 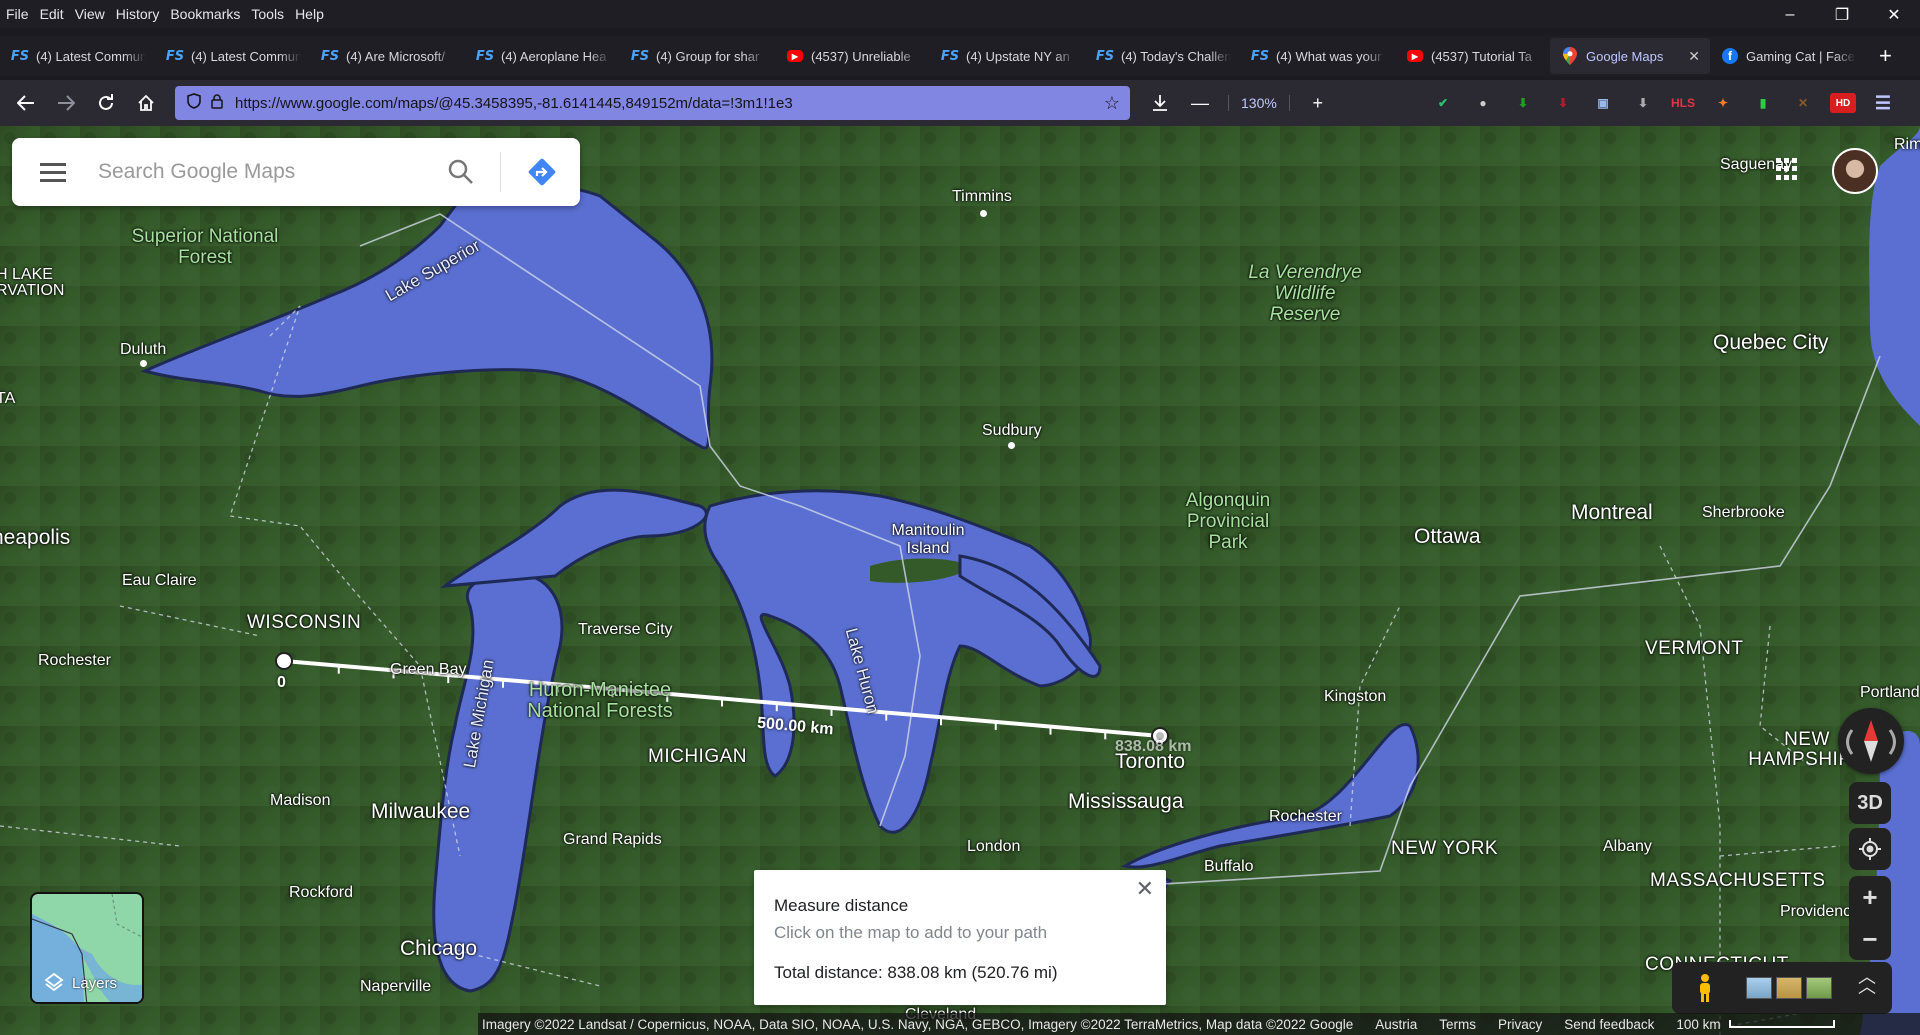 I want to click on zoom-in-button: +, so click(x=1318, y=103).